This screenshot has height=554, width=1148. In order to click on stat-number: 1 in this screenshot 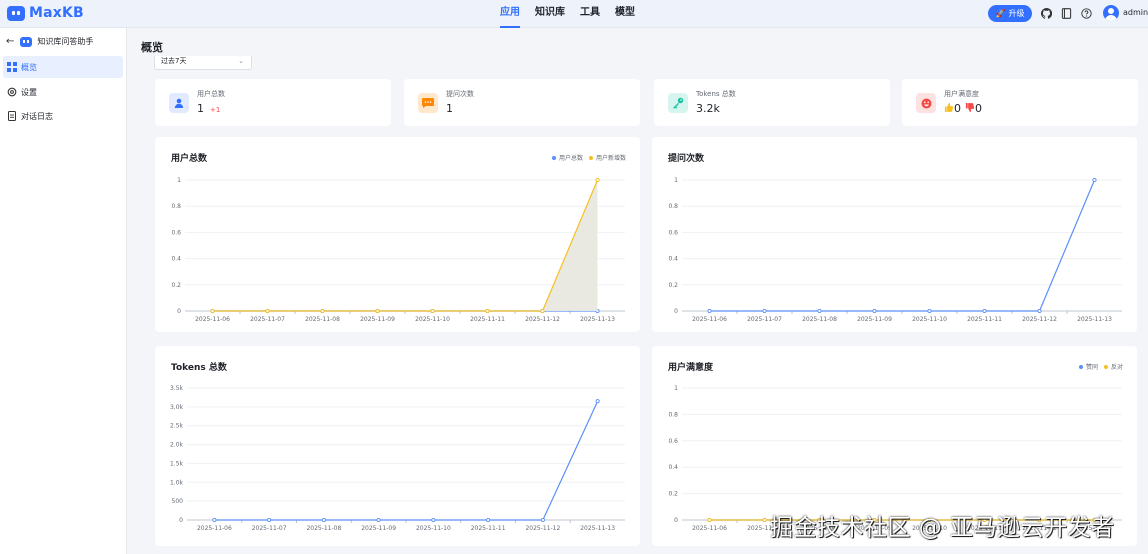, I will do `click(200, 108)`.